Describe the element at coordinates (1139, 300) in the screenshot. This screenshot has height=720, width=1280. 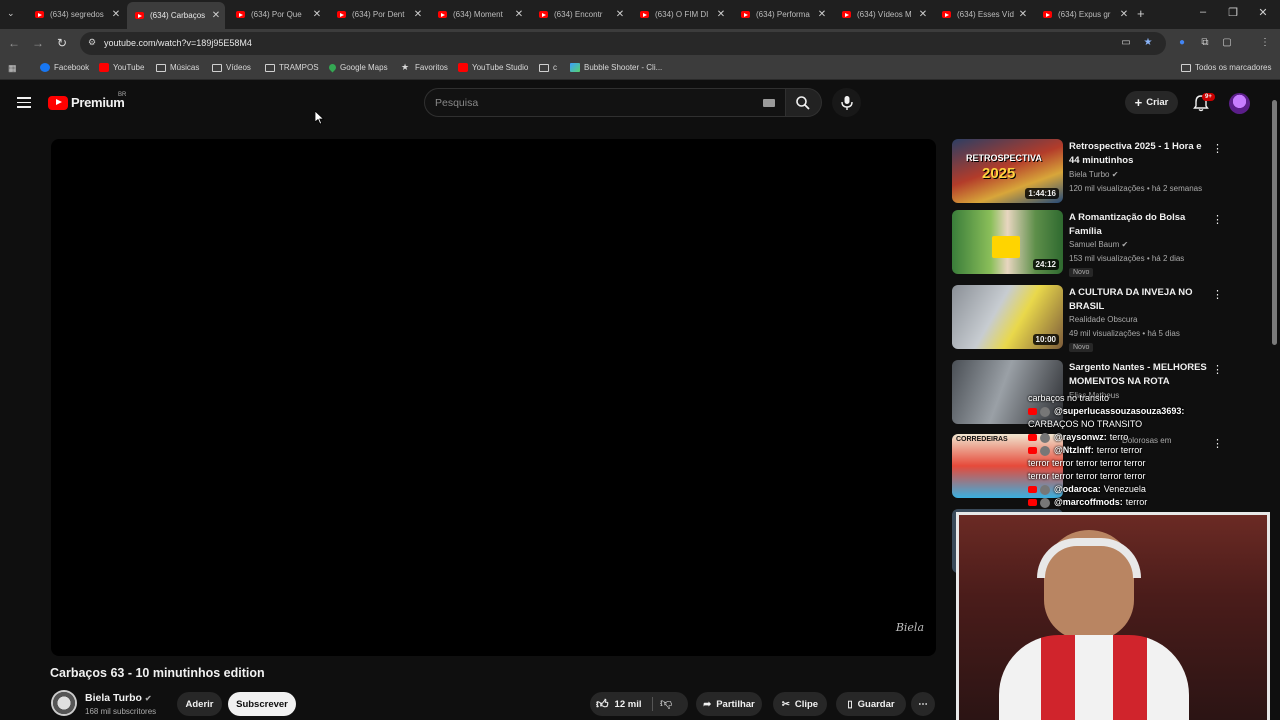
I see `recommended-title: A CULTURA DA INVEJA NO BRASIL` at that location.